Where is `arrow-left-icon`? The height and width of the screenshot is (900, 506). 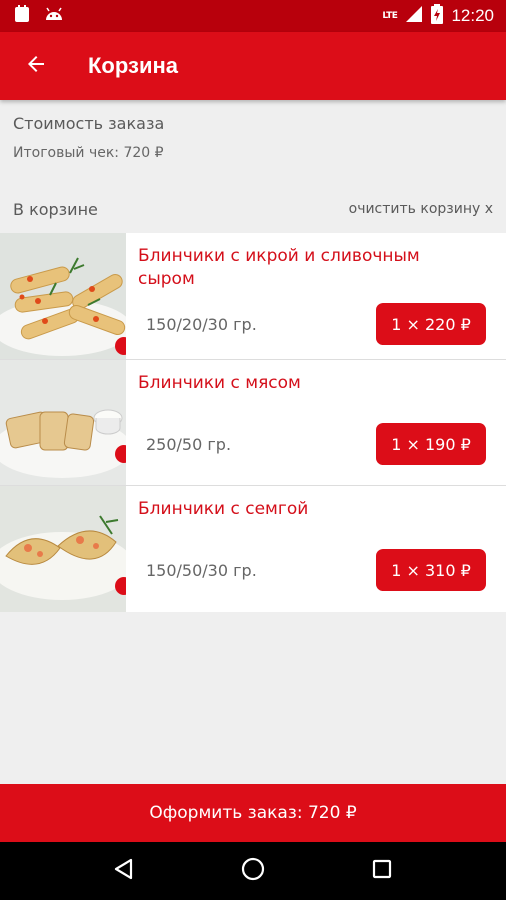
arrow-left-icon is located at coordinates (36, 66).